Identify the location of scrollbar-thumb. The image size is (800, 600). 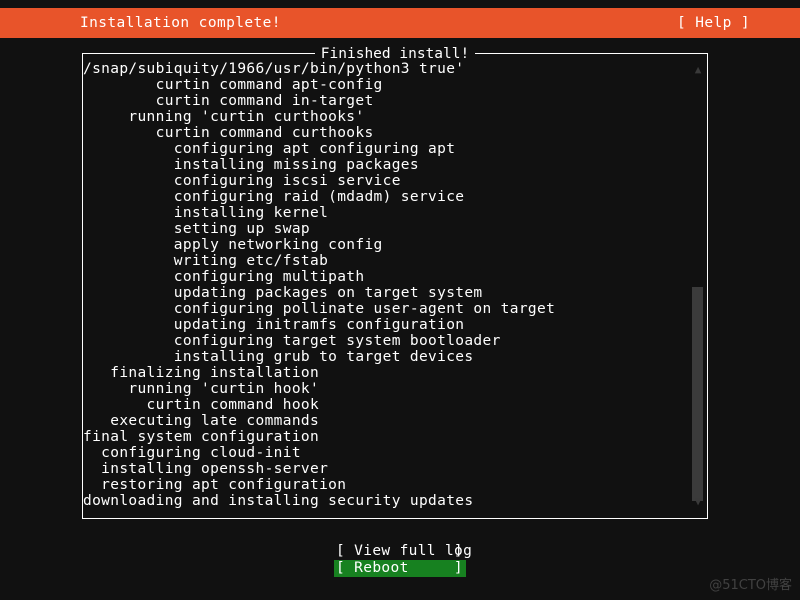
(697, 394).